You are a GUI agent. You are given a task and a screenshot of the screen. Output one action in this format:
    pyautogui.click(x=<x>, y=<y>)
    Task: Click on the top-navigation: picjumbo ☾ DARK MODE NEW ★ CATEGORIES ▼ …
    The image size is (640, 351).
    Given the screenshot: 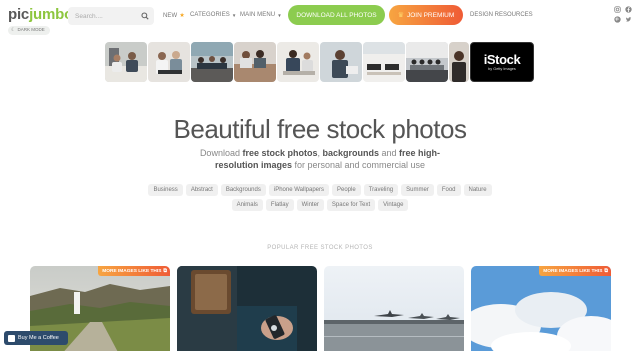 What is the action you would take?
    pyautogui.click(x=320, y=17)
    